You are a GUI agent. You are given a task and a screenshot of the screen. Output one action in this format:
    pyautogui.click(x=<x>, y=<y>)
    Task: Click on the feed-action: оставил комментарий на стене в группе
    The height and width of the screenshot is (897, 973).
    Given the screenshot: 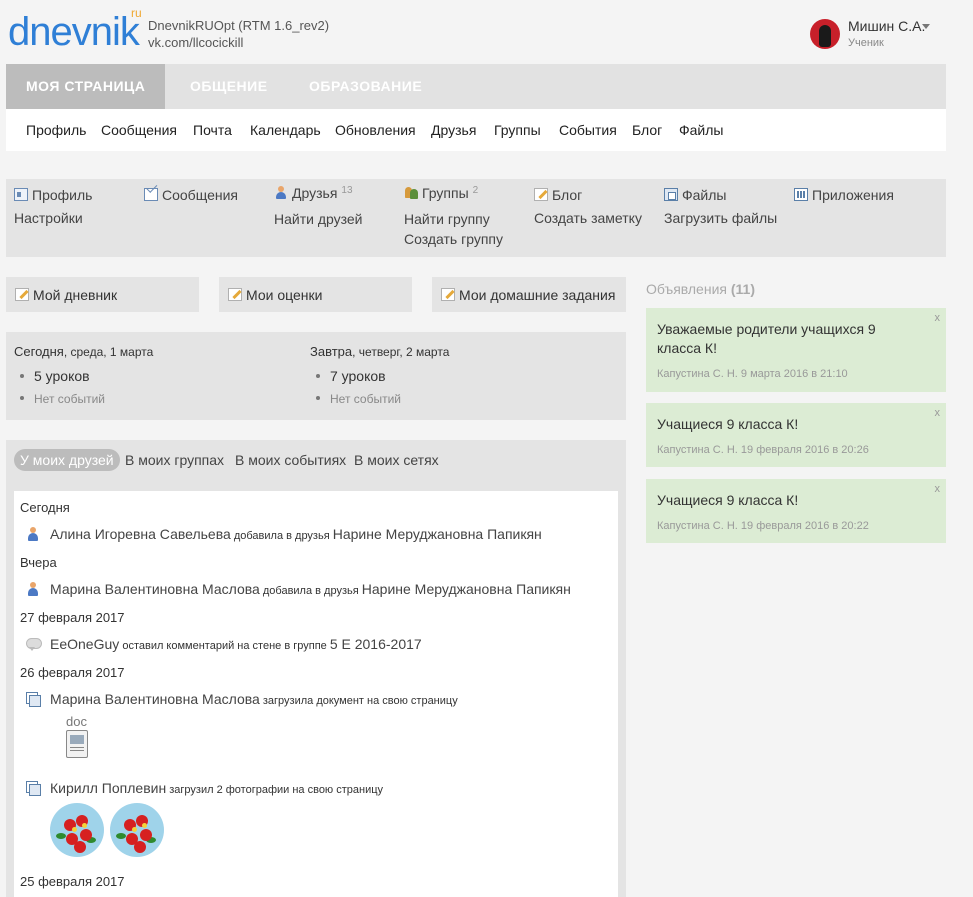 What is the action you would take?
    pyautogui.click(x=224, y=646)
    